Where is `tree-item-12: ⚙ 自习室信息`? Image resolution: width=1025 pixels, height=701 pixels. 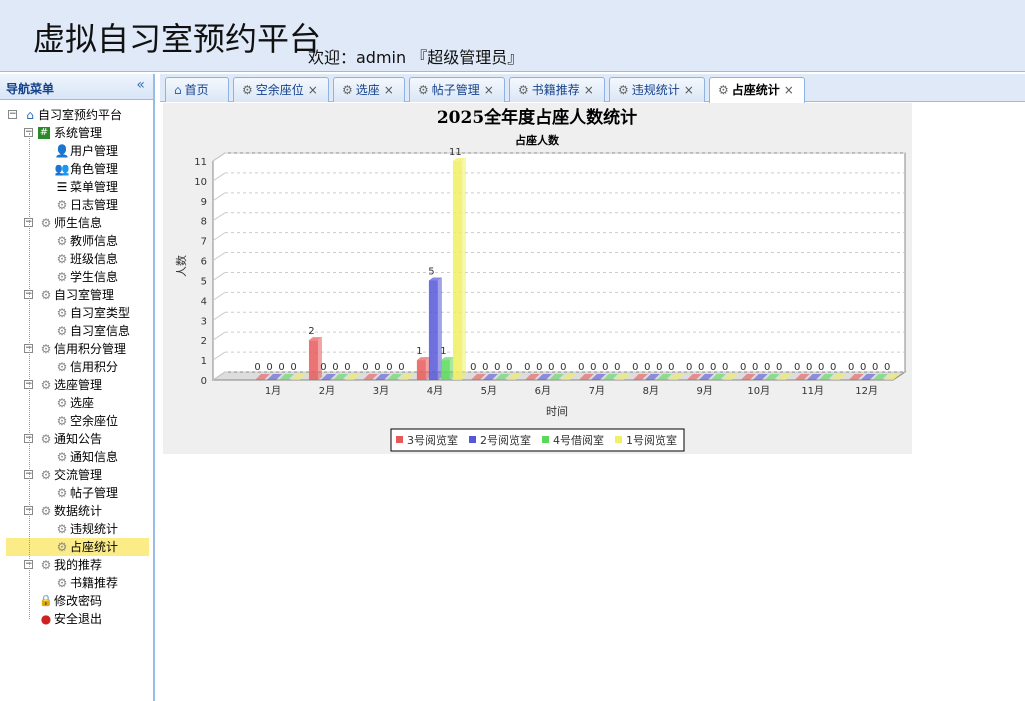 tree-item-12: ⚙ 自习室信息 is located at coordinates (92, 331).